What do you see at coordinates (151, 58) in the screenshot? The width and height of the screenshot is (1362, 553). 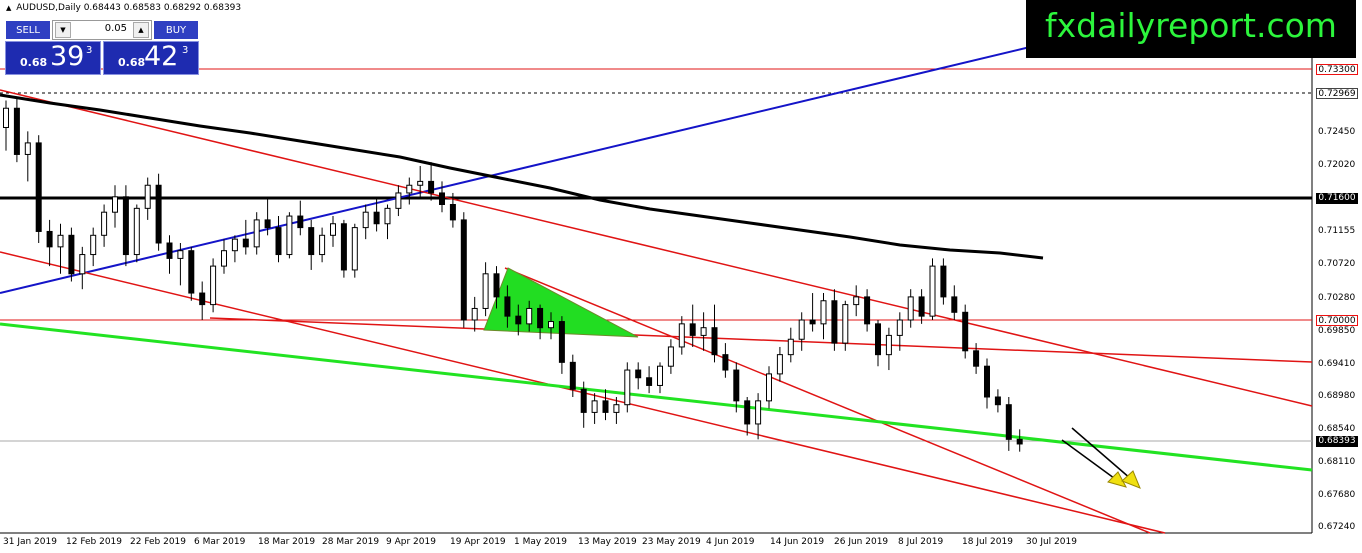 I see `buy-price-box: 0.68 42 3` at bounding box center [151, 58].